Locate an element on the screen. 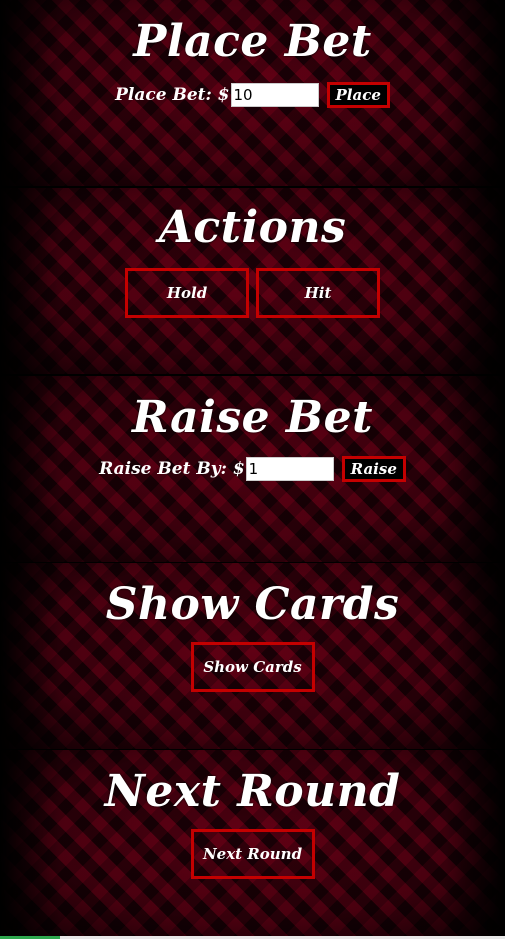 This screenshot has width=505, height=939. raise-bet-label: Raise Bet By: $ is located at coordinates (172, 469).